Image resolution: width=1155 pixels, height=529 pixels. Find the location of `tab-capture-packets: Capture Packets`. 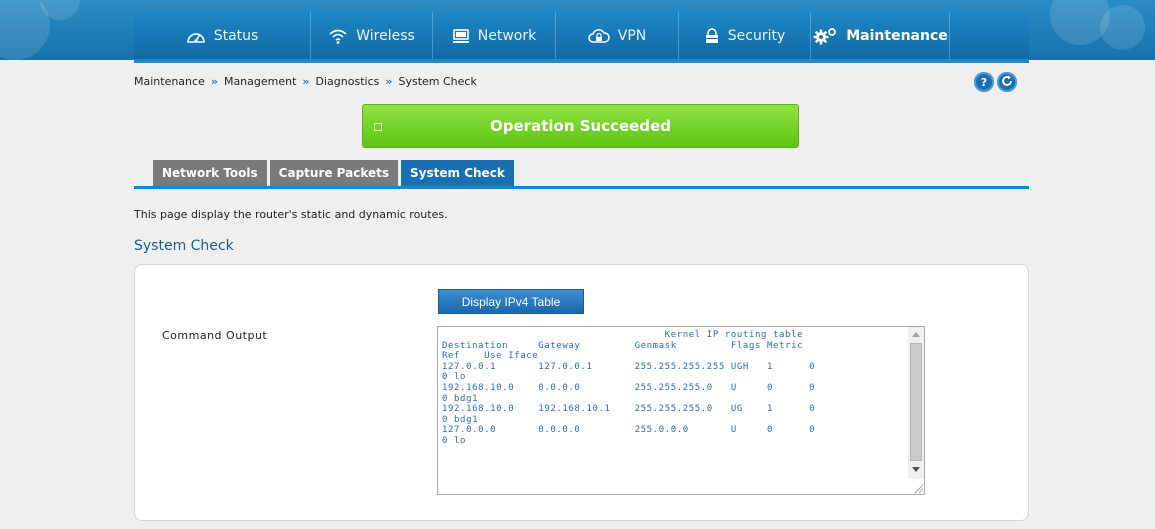

tab-capture-packets: Capture Packets is located at coordinates (334, 173).